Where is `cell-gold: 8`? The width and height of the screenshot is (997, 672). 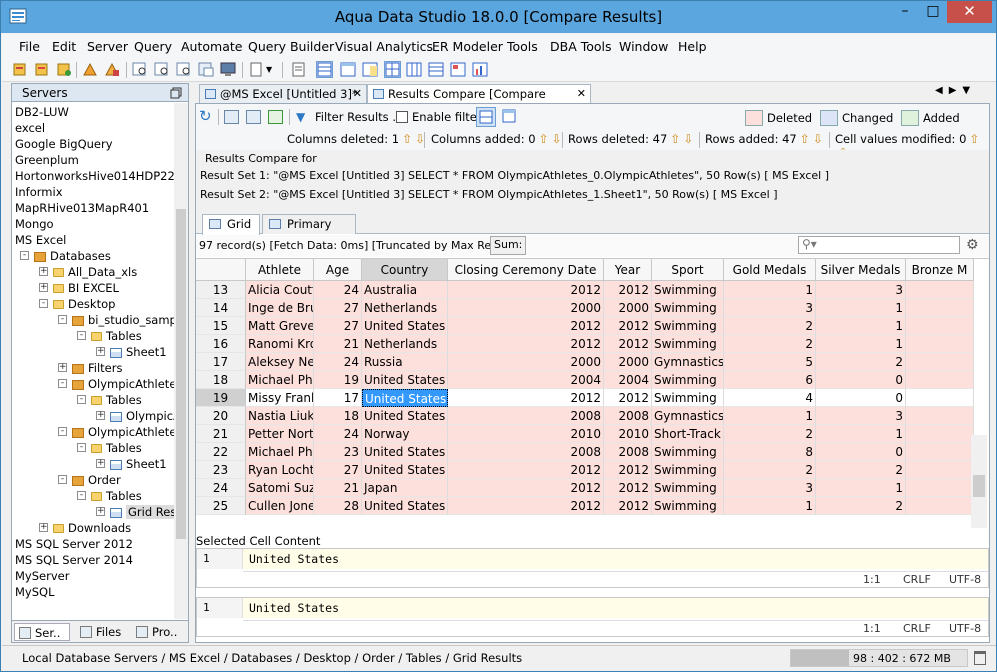
cell-gold: 8 is located at coordinates (770, 452).